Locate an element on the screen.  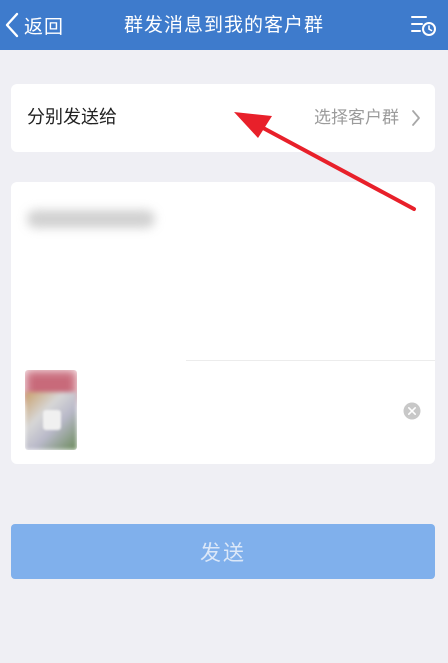
recipient-label: 分别发送给 is located at coordinates (72, 117).